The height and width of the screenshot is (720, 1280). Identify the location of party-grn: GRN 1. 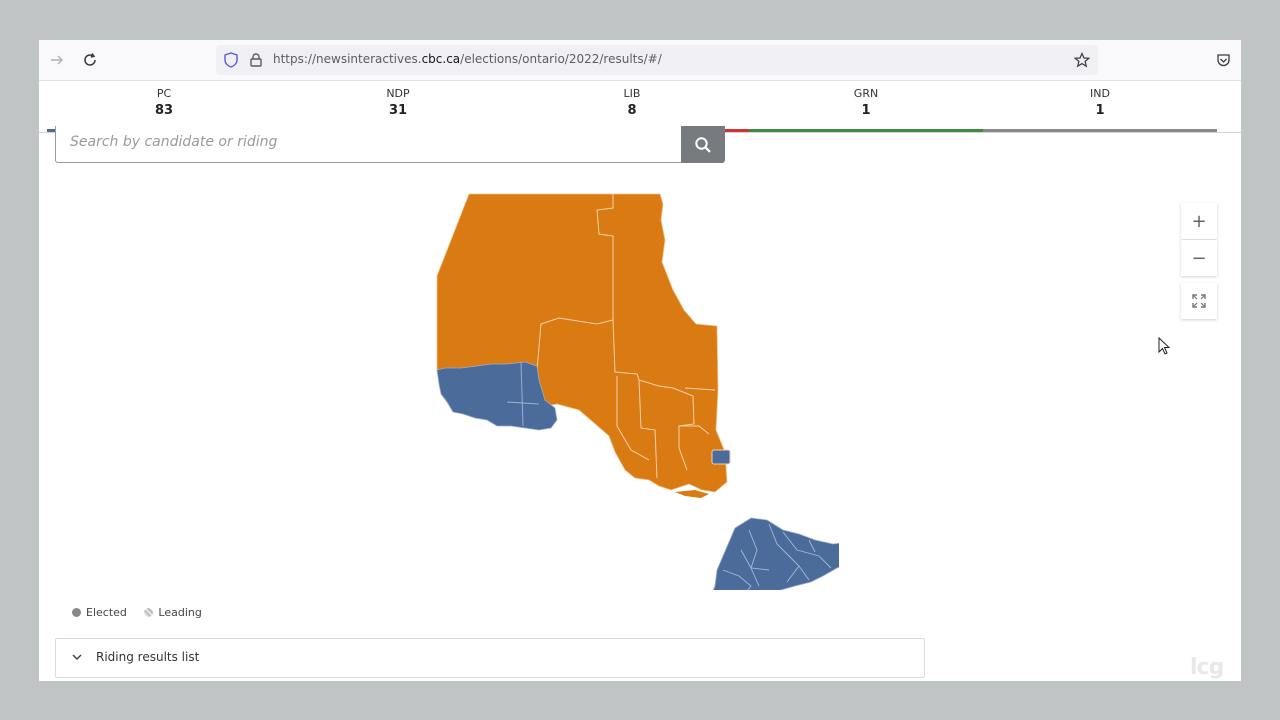
(866, 106).